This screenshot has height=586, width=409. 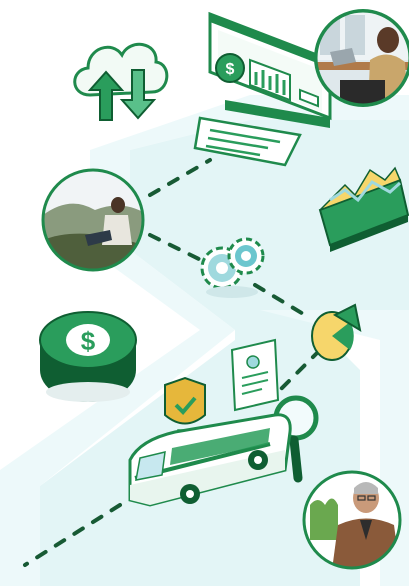 I want to click on photo-man-glasses, so click(x=352, y=520).